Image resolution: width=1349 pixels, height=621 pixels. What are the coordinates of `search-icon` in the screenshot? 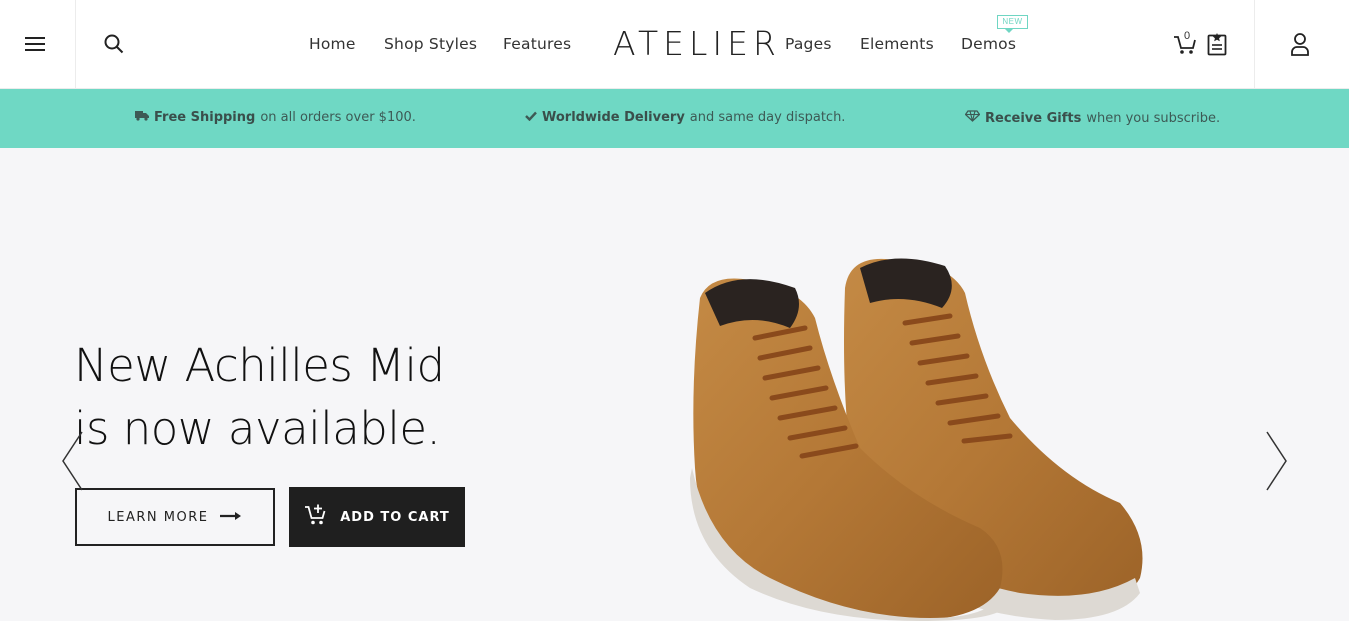 It's located at (114, 44).